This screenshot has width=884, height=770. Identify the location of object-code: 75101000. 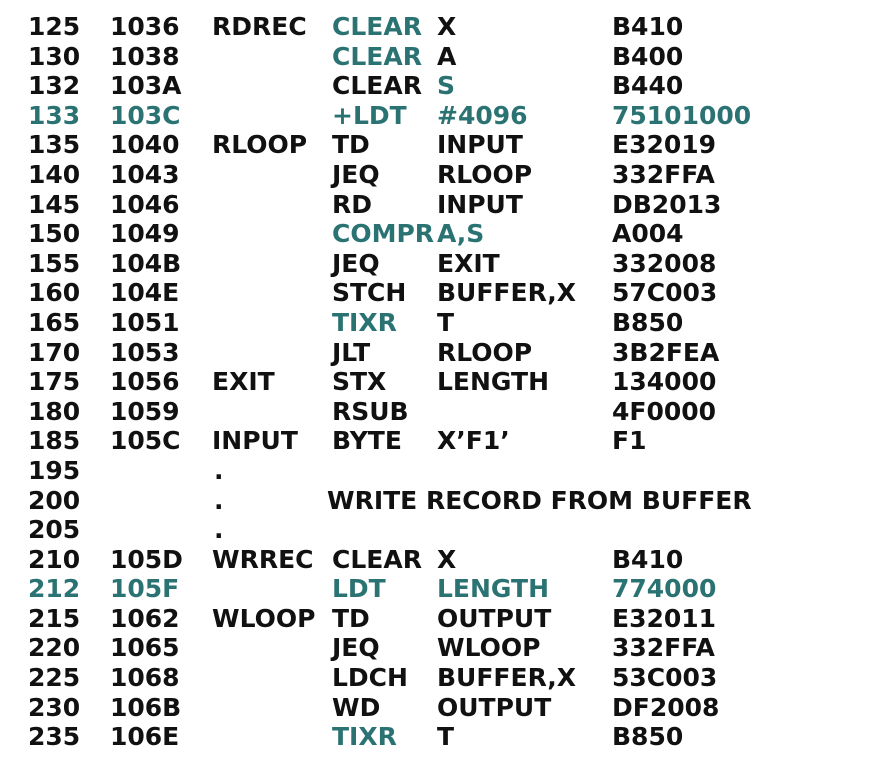
(682, 115).